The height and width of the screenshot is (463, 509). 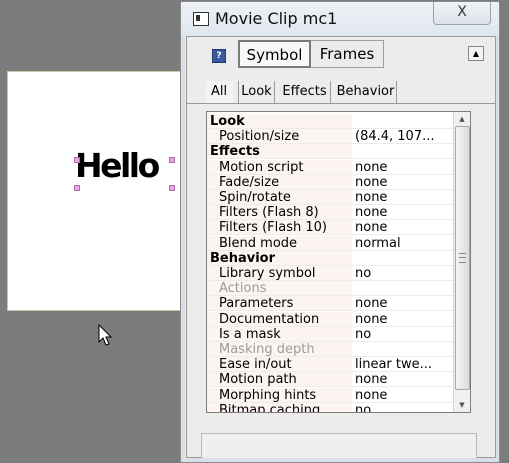 I want to click on property-row: Motion path none, so click(x=330, y=380).